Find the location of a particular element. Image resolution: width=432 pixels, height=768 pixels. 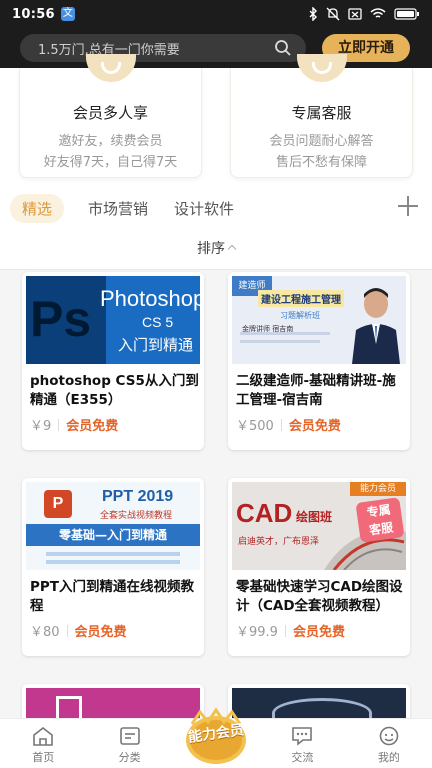

search-row: 1.5万门,总有一门你需要 立即开通 is located at coordinates (216, 48).